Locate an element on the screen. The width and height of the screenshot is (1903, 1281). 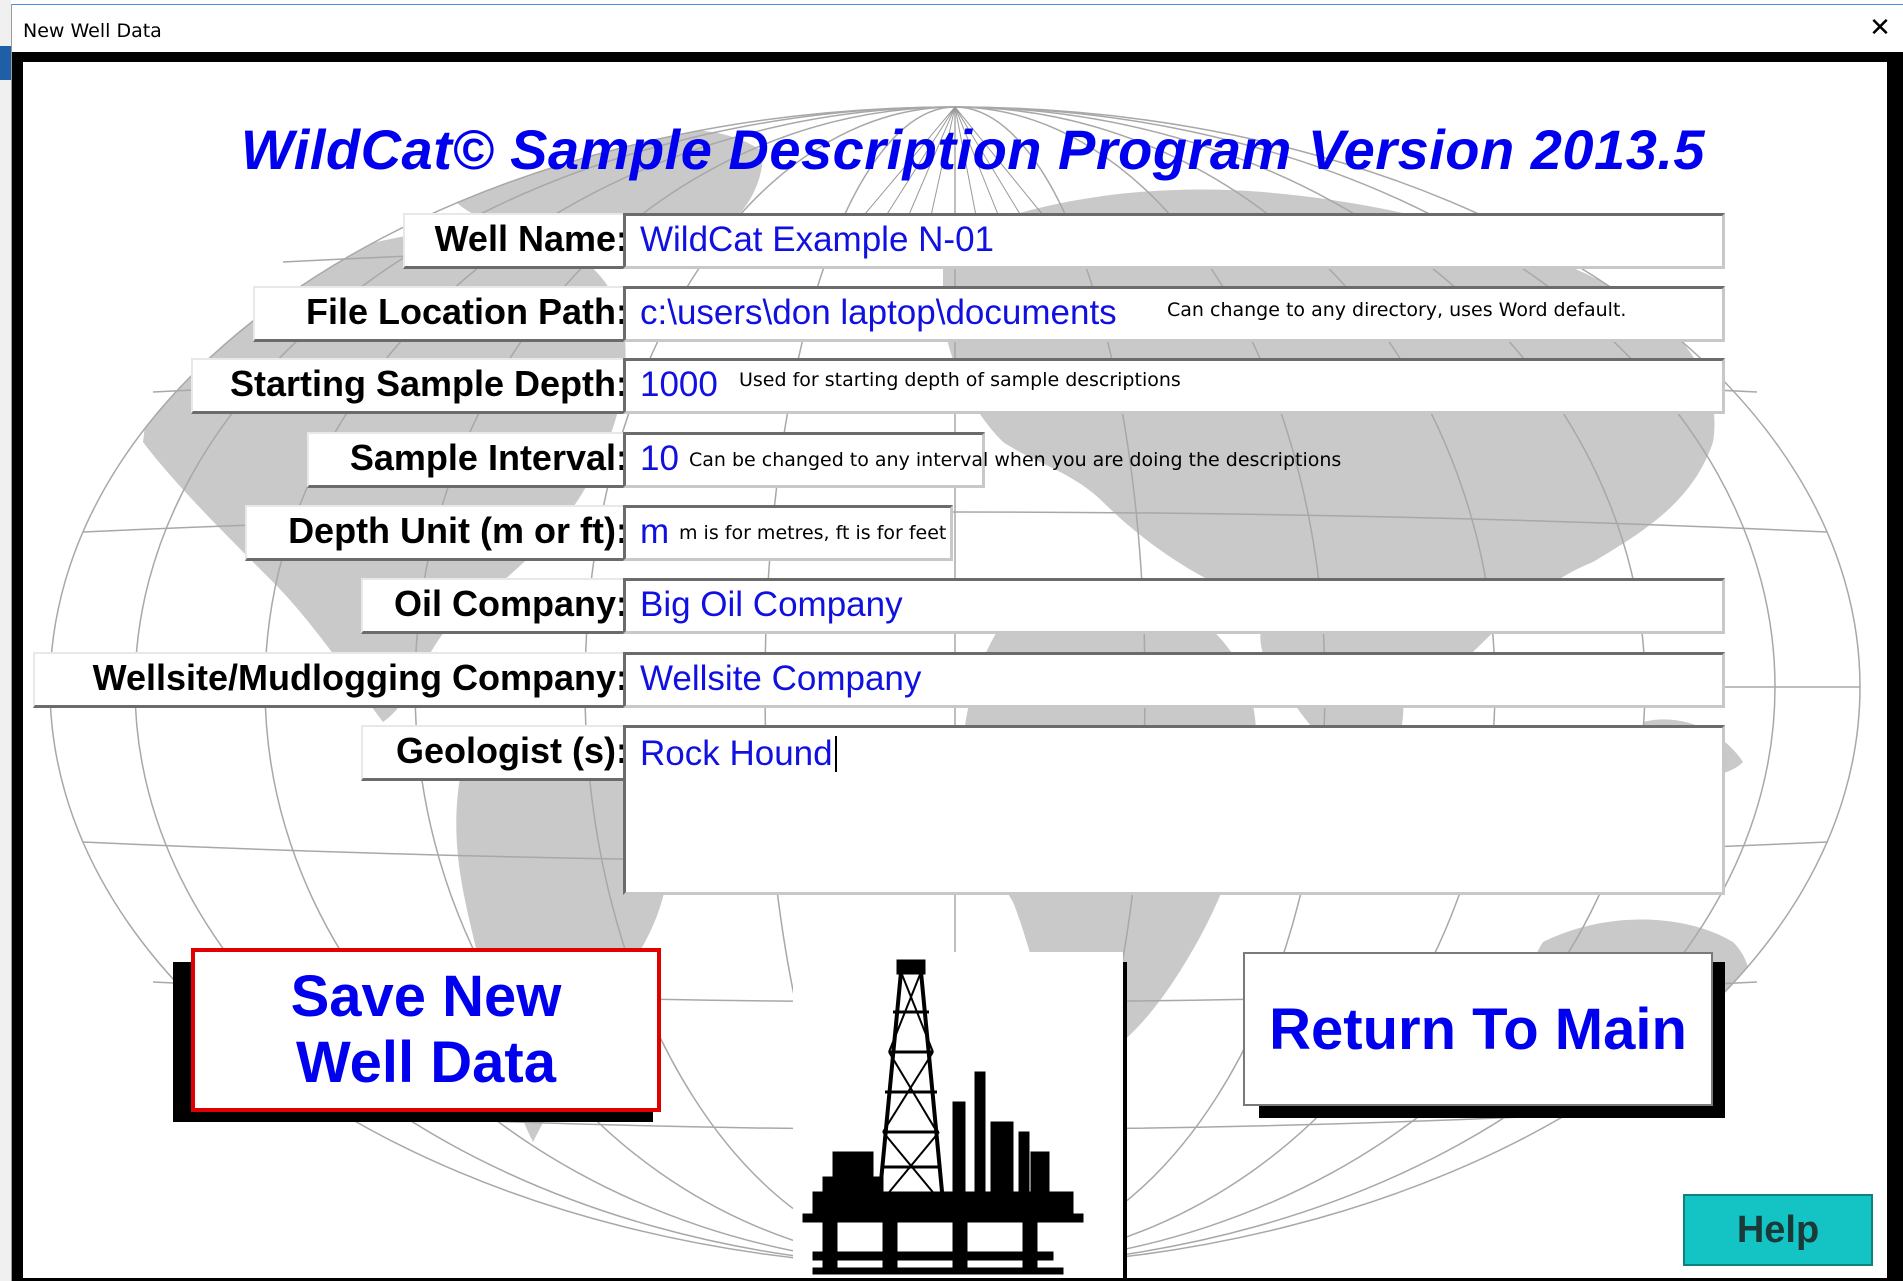
start-depth-value: 1000 is located at coordinates (679, 384).